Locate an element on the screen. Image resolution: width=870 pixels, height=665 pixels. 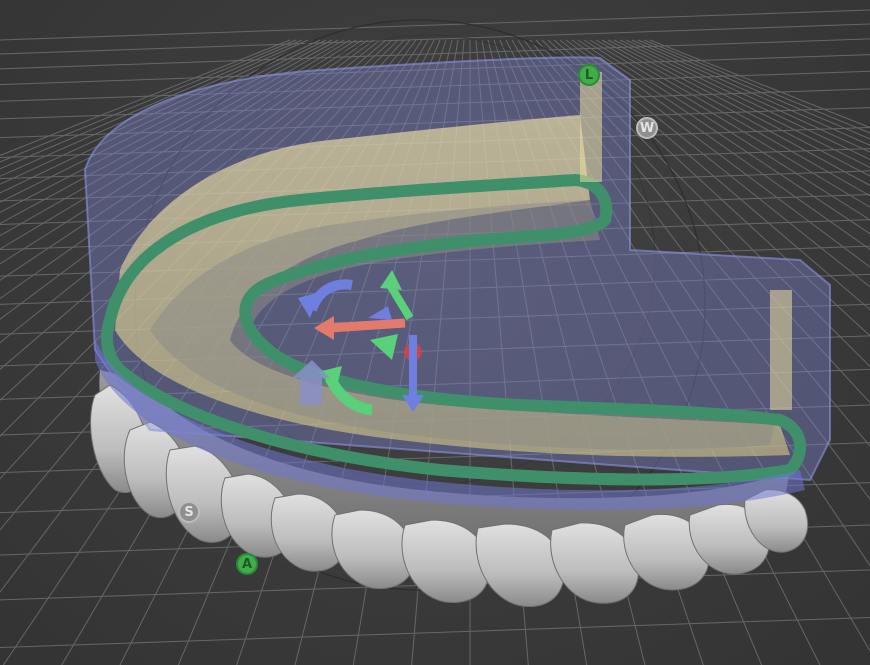
handle-left-label: S is located at coordinates (189, 512).